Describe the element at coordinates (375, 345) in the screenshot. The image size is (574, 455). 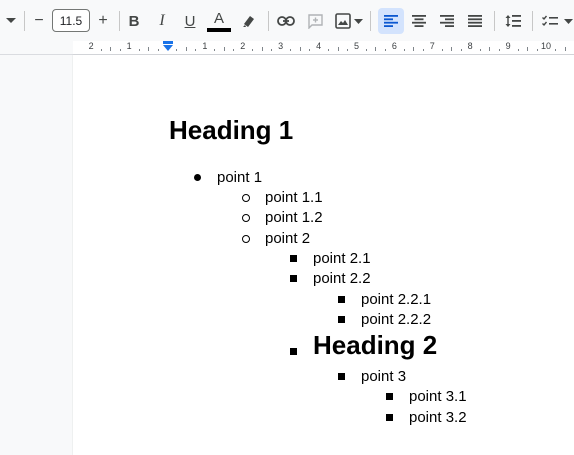
I see `heading-2: Heading 2` at that location.